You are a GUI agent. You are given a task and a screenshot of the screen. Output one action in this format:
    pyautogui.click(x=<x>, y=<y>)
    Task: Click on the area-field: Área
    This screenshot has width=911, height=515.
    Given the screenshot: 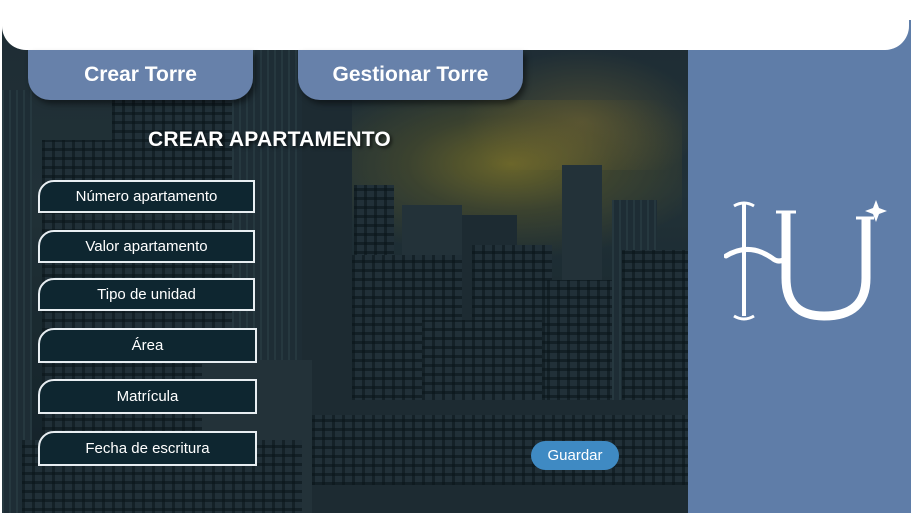 What is the action you would take?
    pyautogui.click(x=147, y=345)
    